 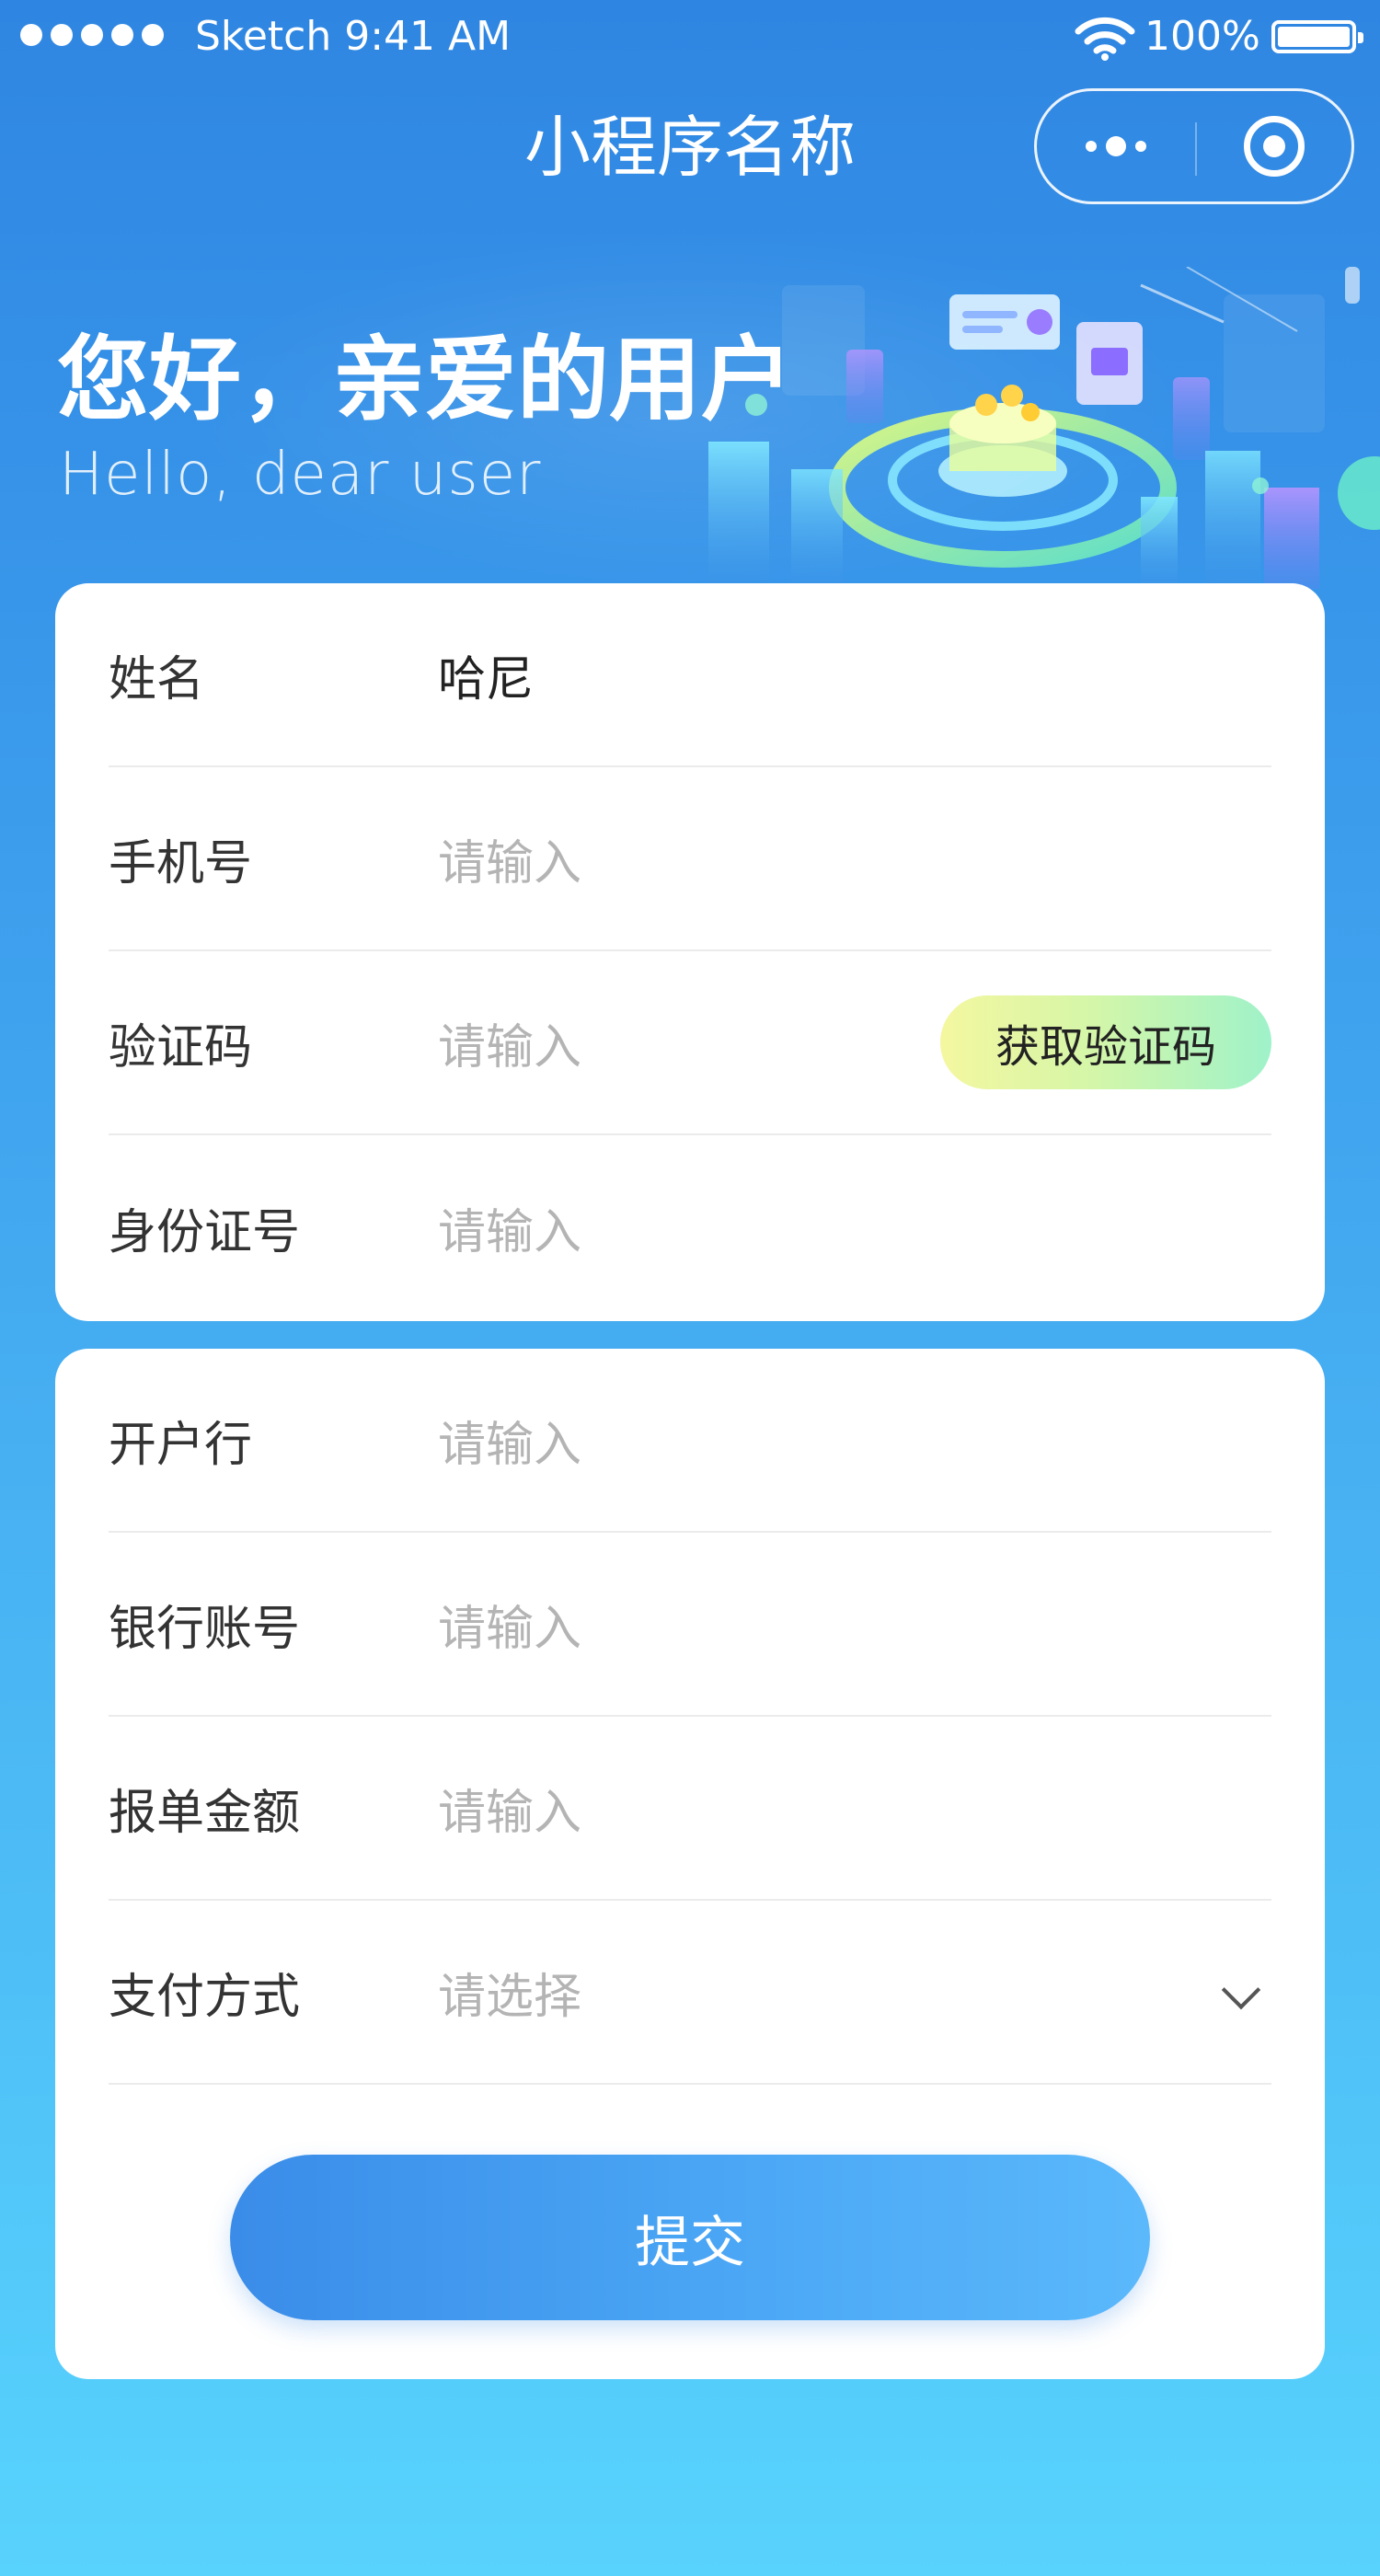 What do you see at coordinates (205, 1813) in the screenshot?
I see `field-label: 报单金额` at bounding box center [205, 1813].